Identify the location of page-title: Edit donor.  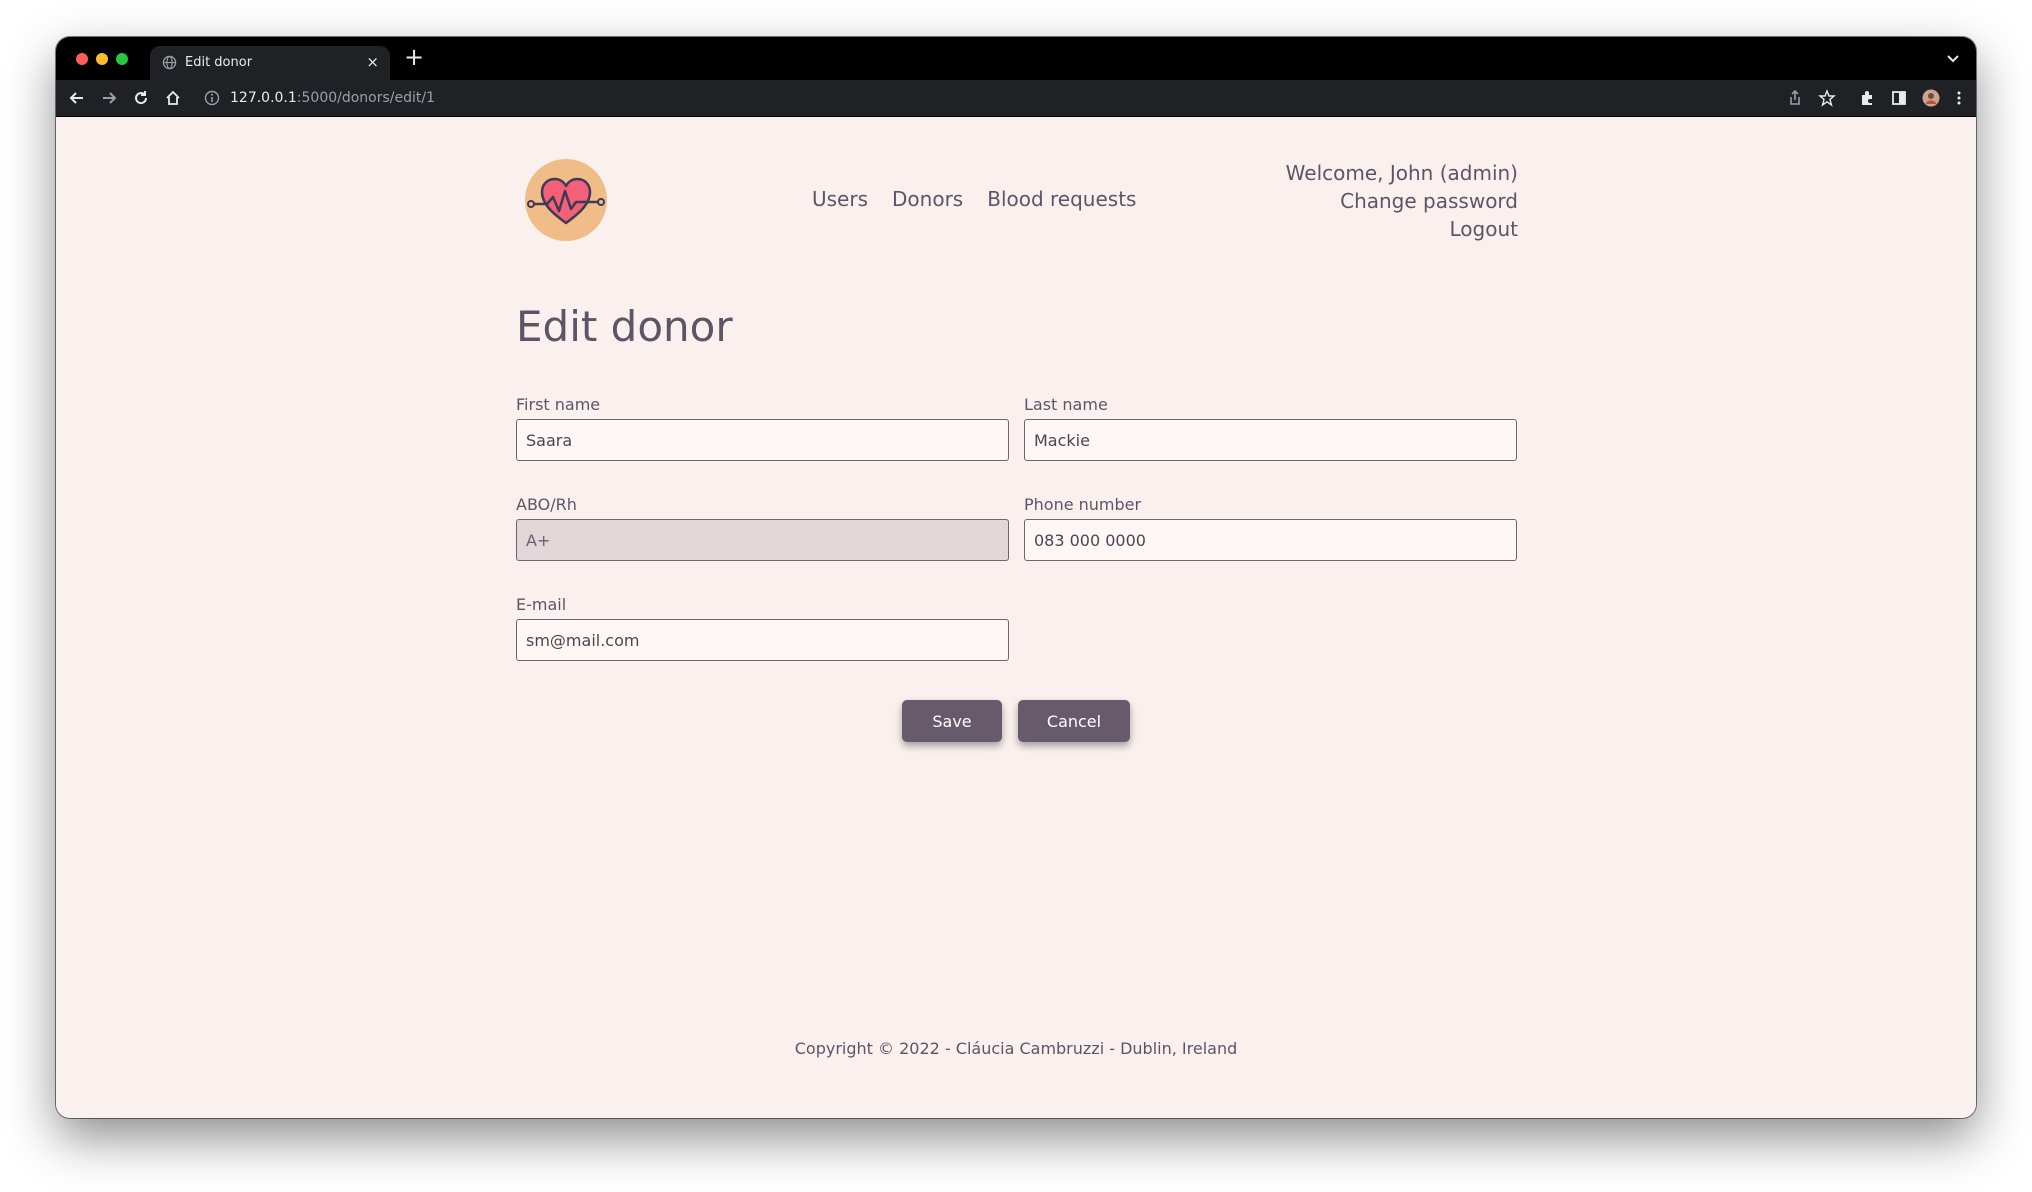
(624, 326).